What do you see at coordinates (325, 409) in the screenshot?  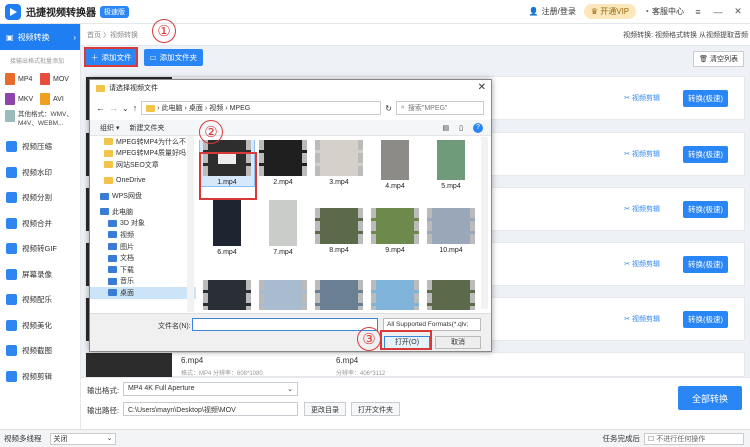 I see `change-dir-button: 更改目录` at bounding box center [325, 409].